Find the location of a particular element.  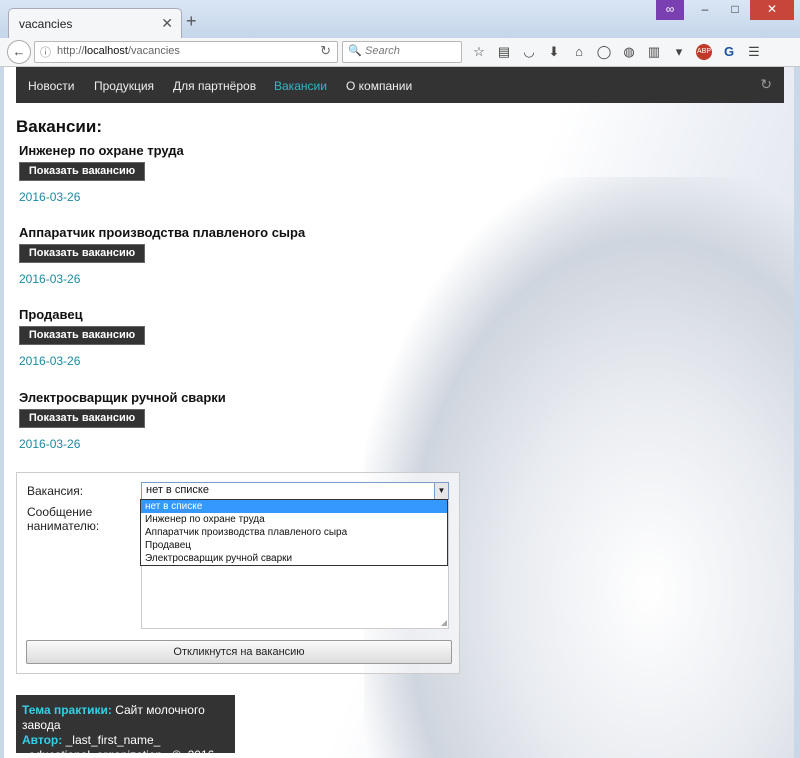

nav-item-about: О компании is located at coordinates (379, 86).